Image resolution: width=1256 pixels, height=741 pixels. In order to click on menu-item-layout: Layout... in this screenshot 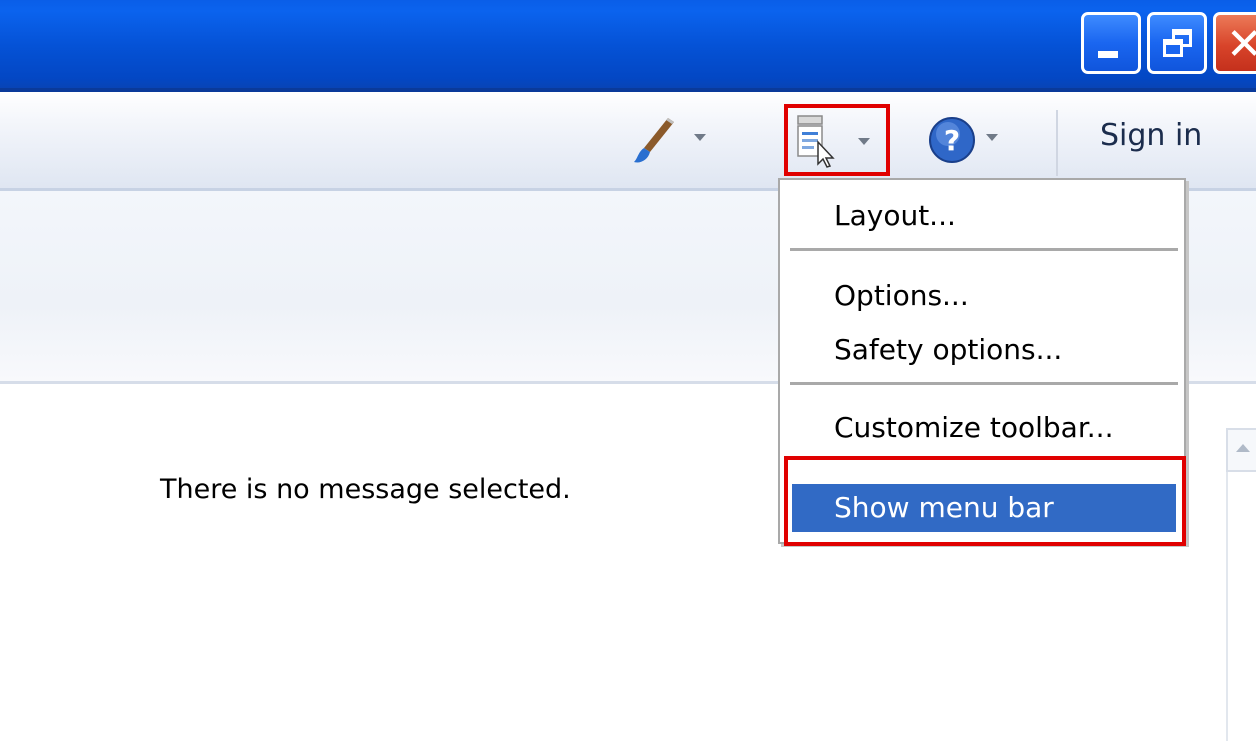, I will do `click(984, 216)`.